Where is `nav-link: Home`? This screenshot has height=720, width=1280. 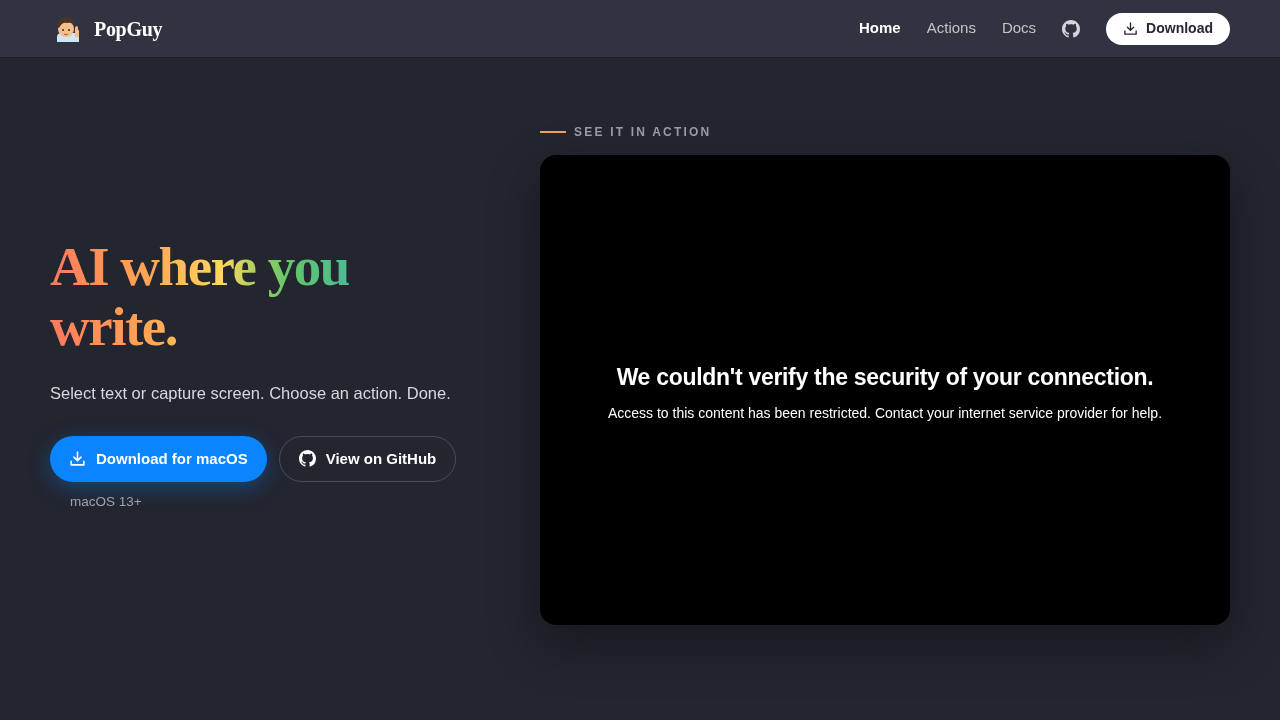 nav-link: Home is located at coordinates (880, 28).